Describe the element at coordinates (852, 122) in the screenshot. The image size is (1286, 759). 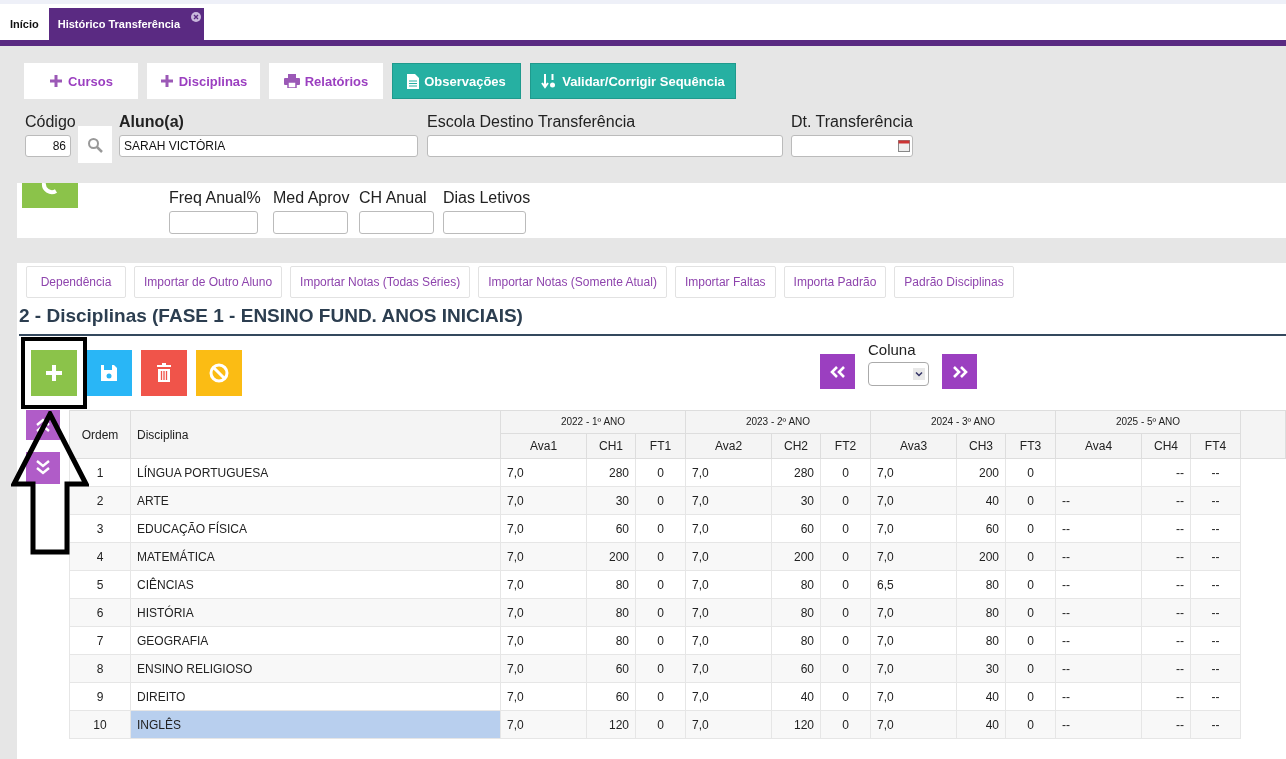
I see `field-label: Dt. Transferência` at that location.